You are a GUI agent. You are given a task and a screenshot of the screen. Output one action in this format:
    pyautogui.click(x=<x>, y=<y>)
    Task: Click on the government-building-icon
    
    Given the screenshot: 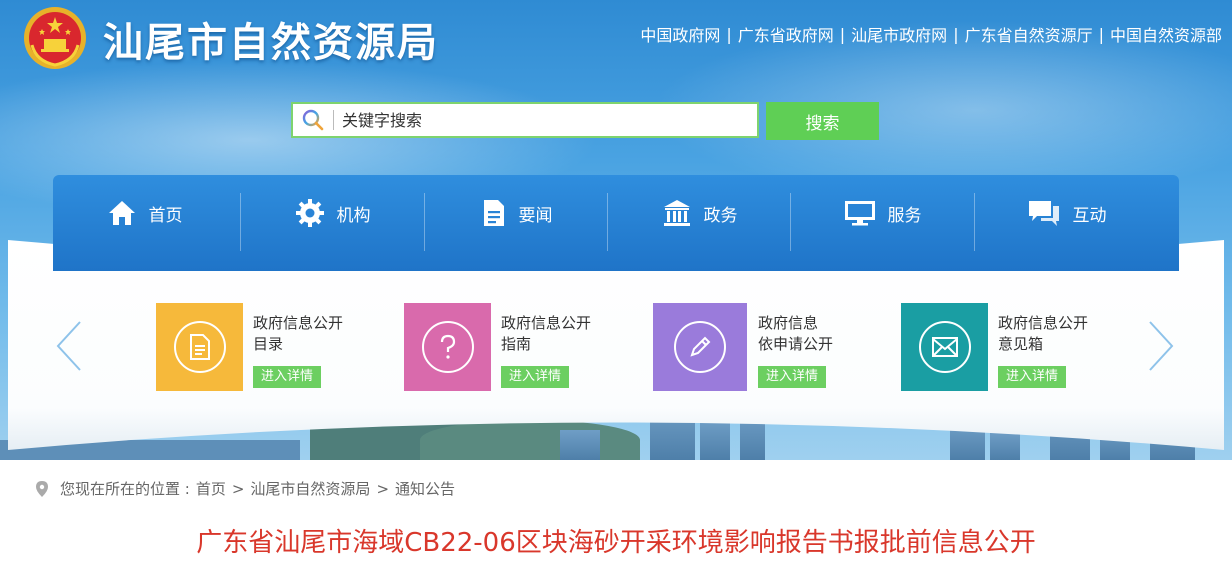 What is the action you would take?
    pyautogui.click(x=677, y=213)
    